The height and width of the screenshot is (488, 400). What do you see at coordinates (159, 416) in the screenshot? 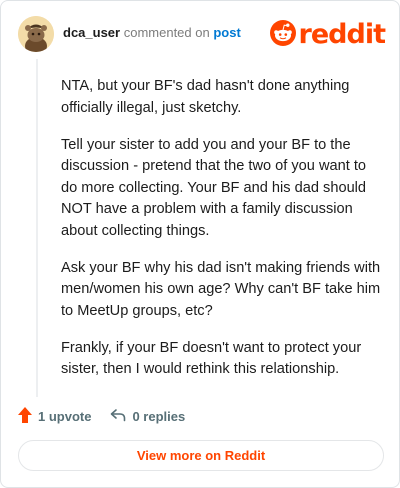
I see `replies-count: 0 replies` at bounding box center [159, 416].